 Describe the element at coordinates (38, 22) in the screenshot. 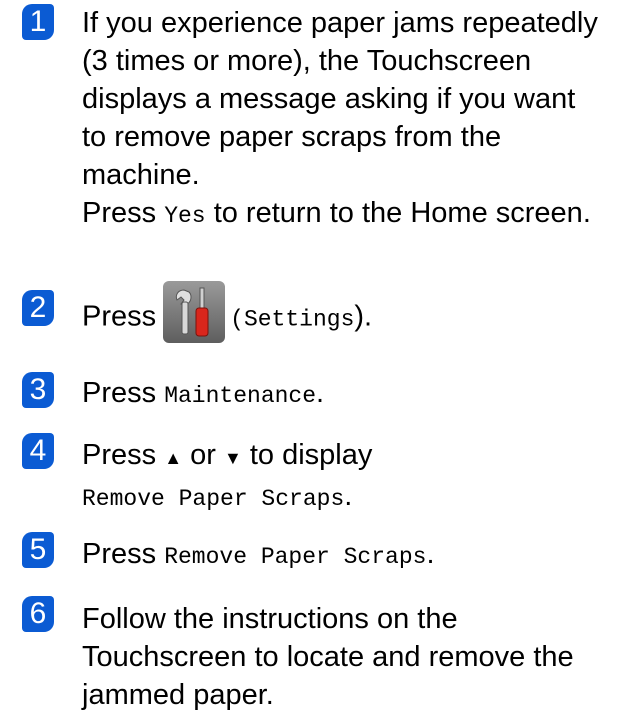

I see `step-number-badge: 1` at that location.